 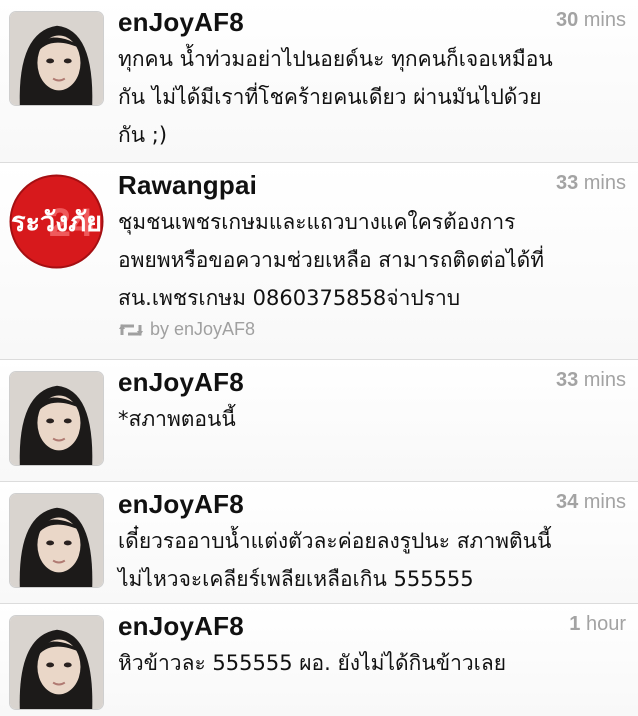 I want to click on logo-label: ระวังภัย, so click(x=56, y=222).